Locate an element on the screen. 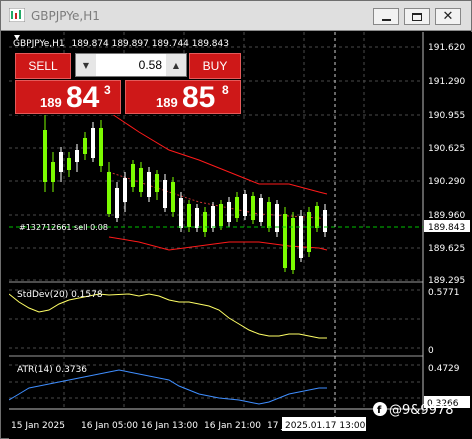 This screenshot has height=439, width=472. sell-price-prefix: 189 is located at coordinates (51, 102).